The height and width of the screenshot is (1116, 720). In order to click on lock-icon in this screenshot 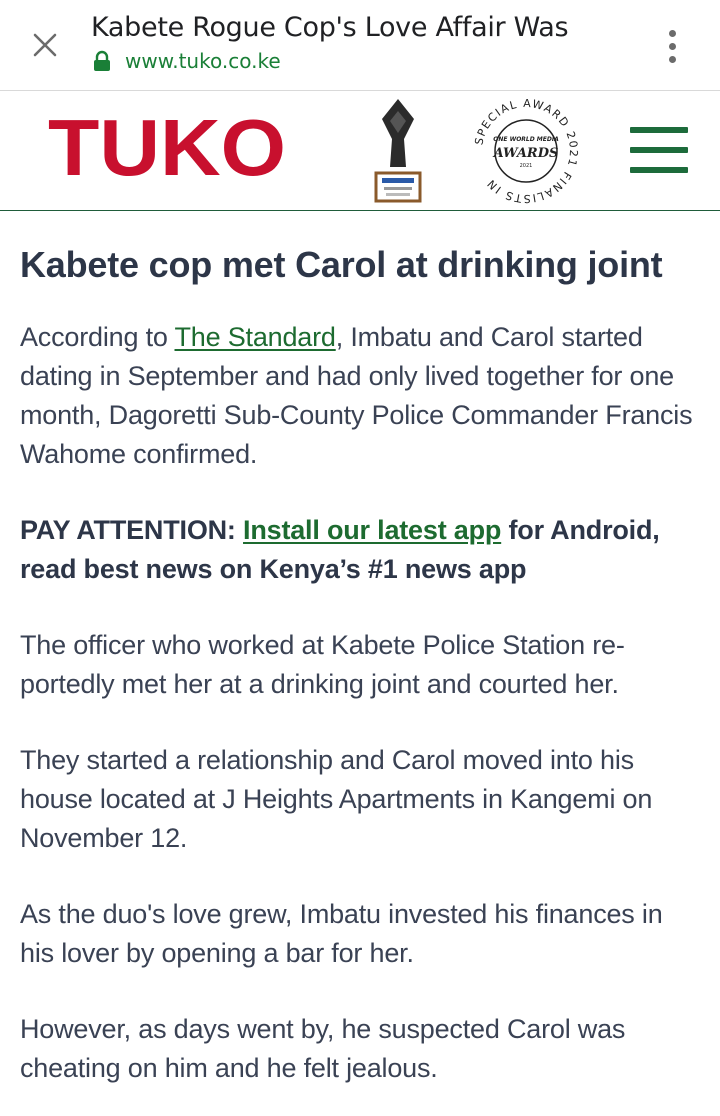, I will do `click(102, 60)`.